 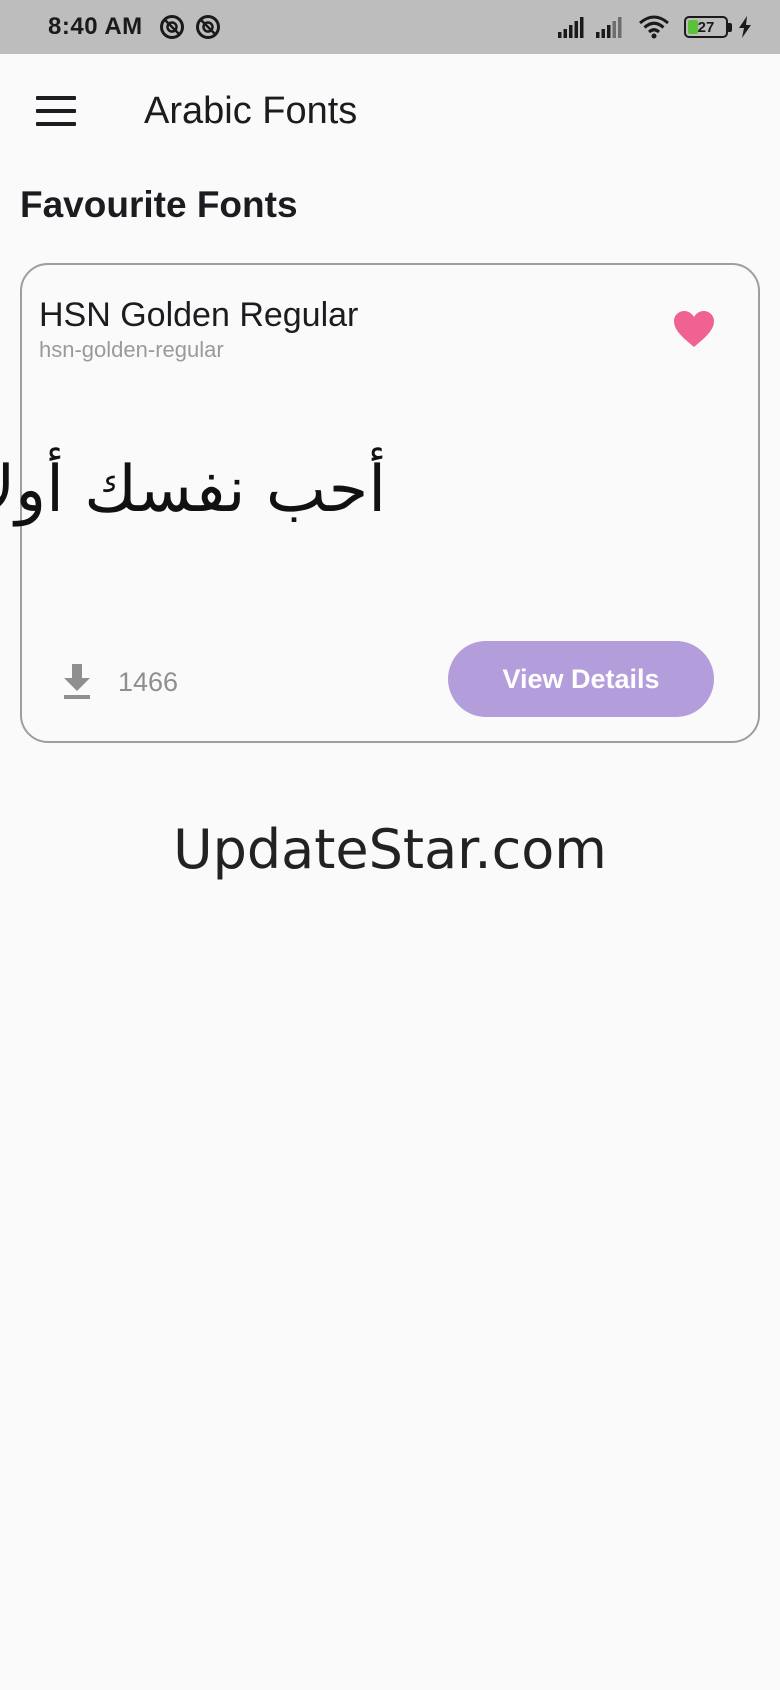 What do you see at coordinates (77, 681) in the screenshot?
I see `download-icon` at bounding box center [77, 681].